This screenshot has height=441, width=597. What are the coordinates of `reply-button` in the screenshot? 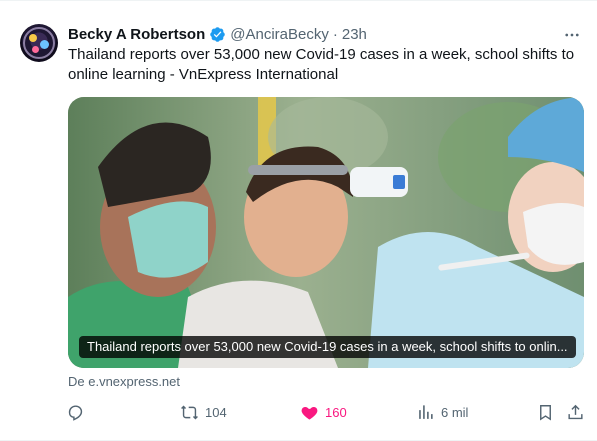 It's located at (75, 412).